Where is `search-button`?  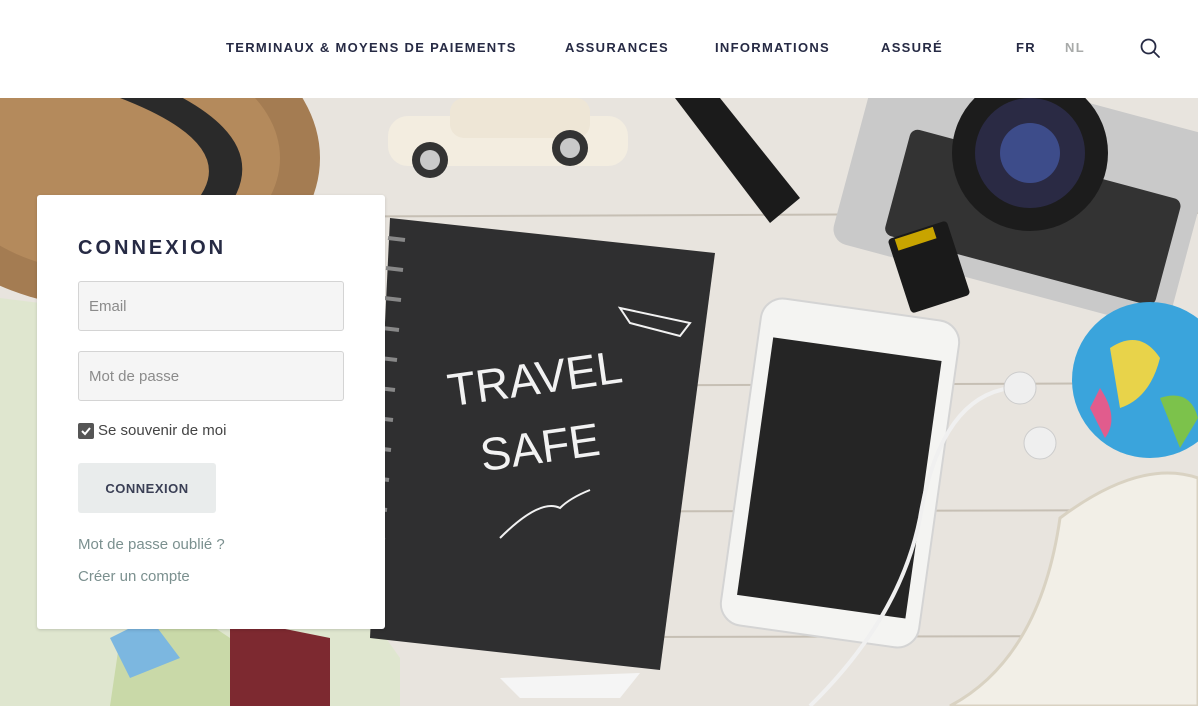
search-button is located at coordinates (1150, 48).